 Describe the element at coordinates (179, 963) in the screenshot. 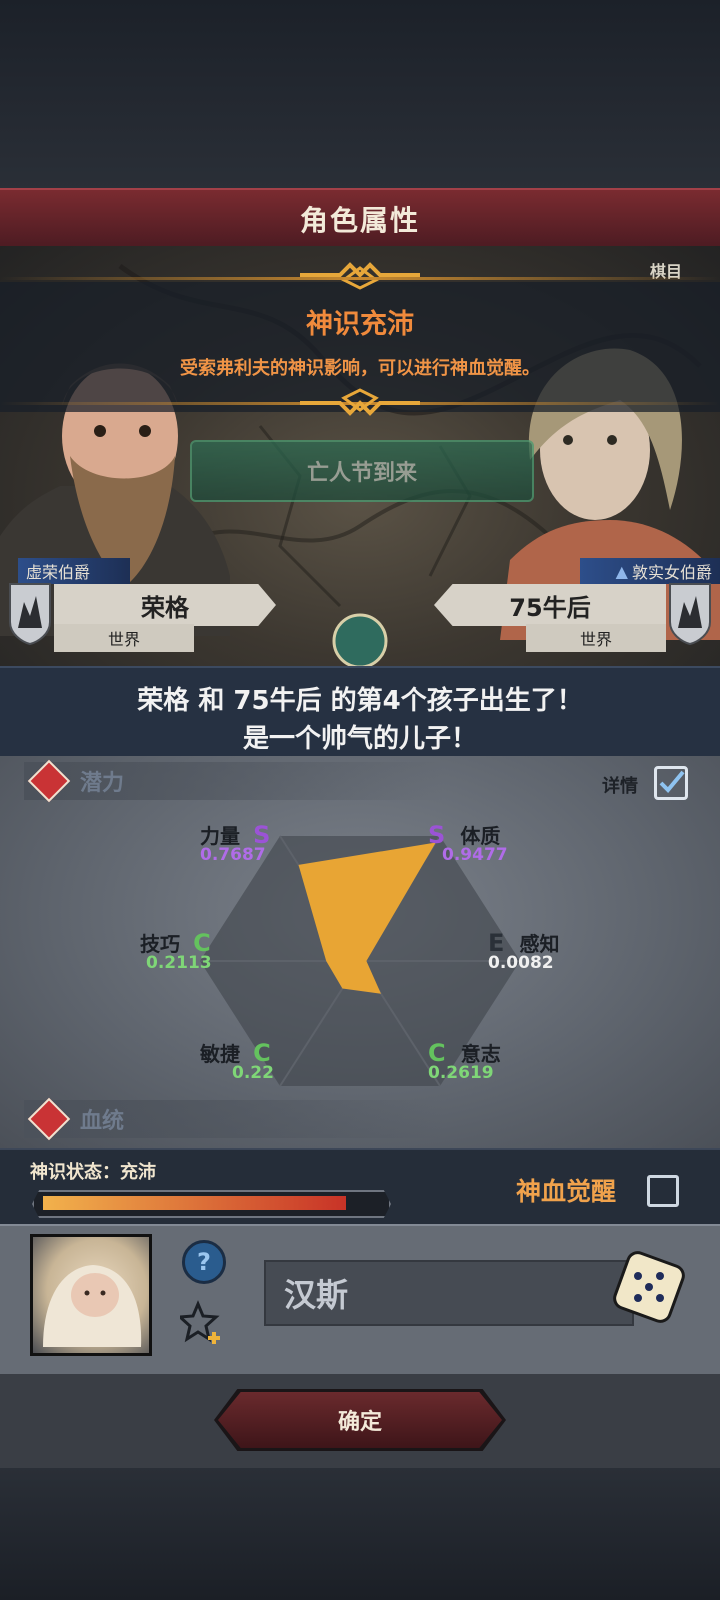

I see `stat-value: 0.2113` at that location.